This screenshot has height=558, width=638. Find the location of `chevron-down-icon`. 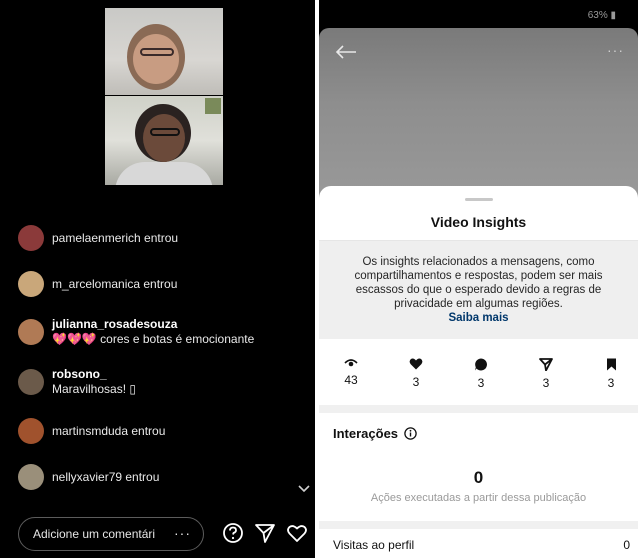

chevron-down-icon is located at coordinates (304, 489).